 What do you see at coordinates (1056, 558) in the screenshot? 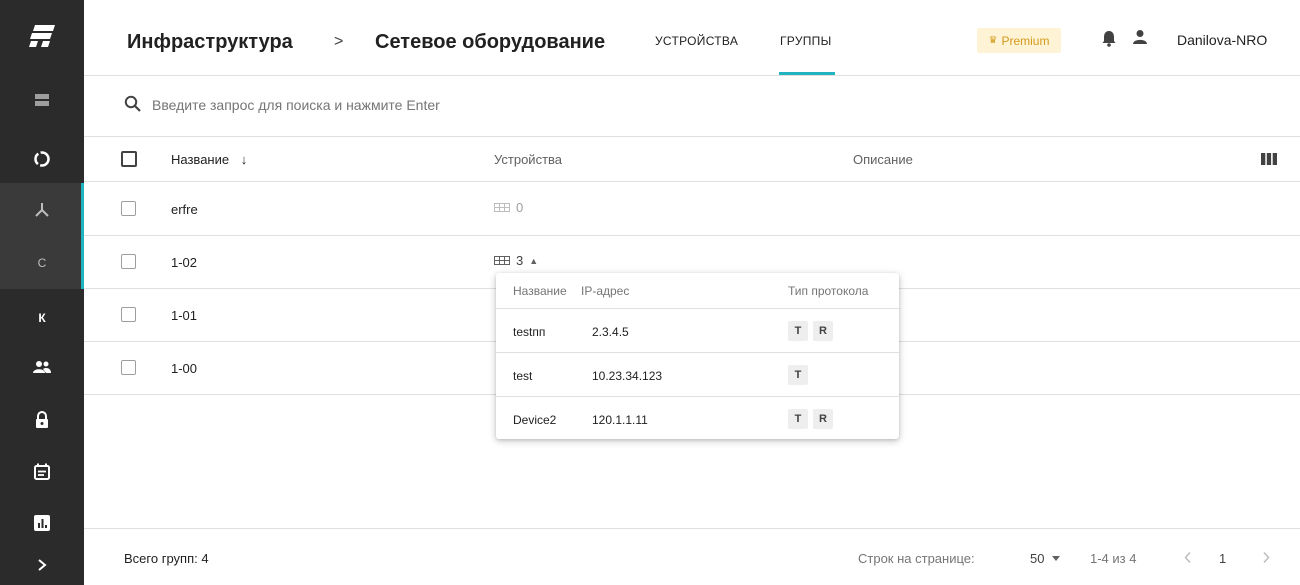
I see `dropdown-arrow-icon` at bounding box center [1056, 558].